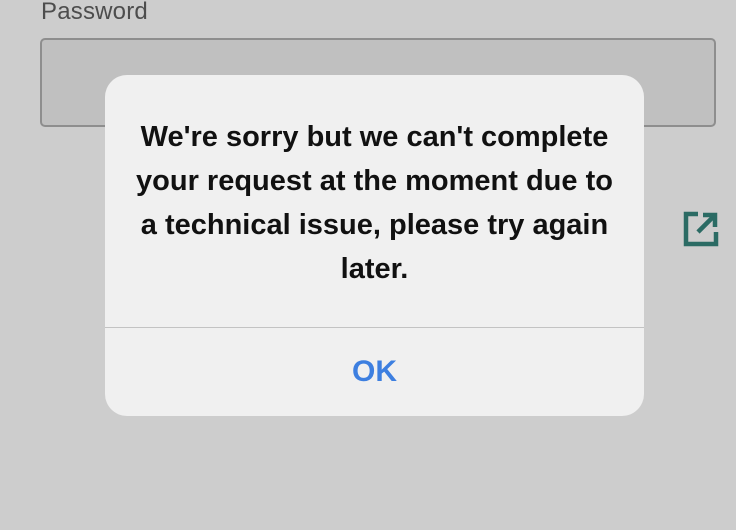  What do you see at coordinates (701, 229) in the screenshot?
I see `external-link-icon` at bounding box center [701, 229].